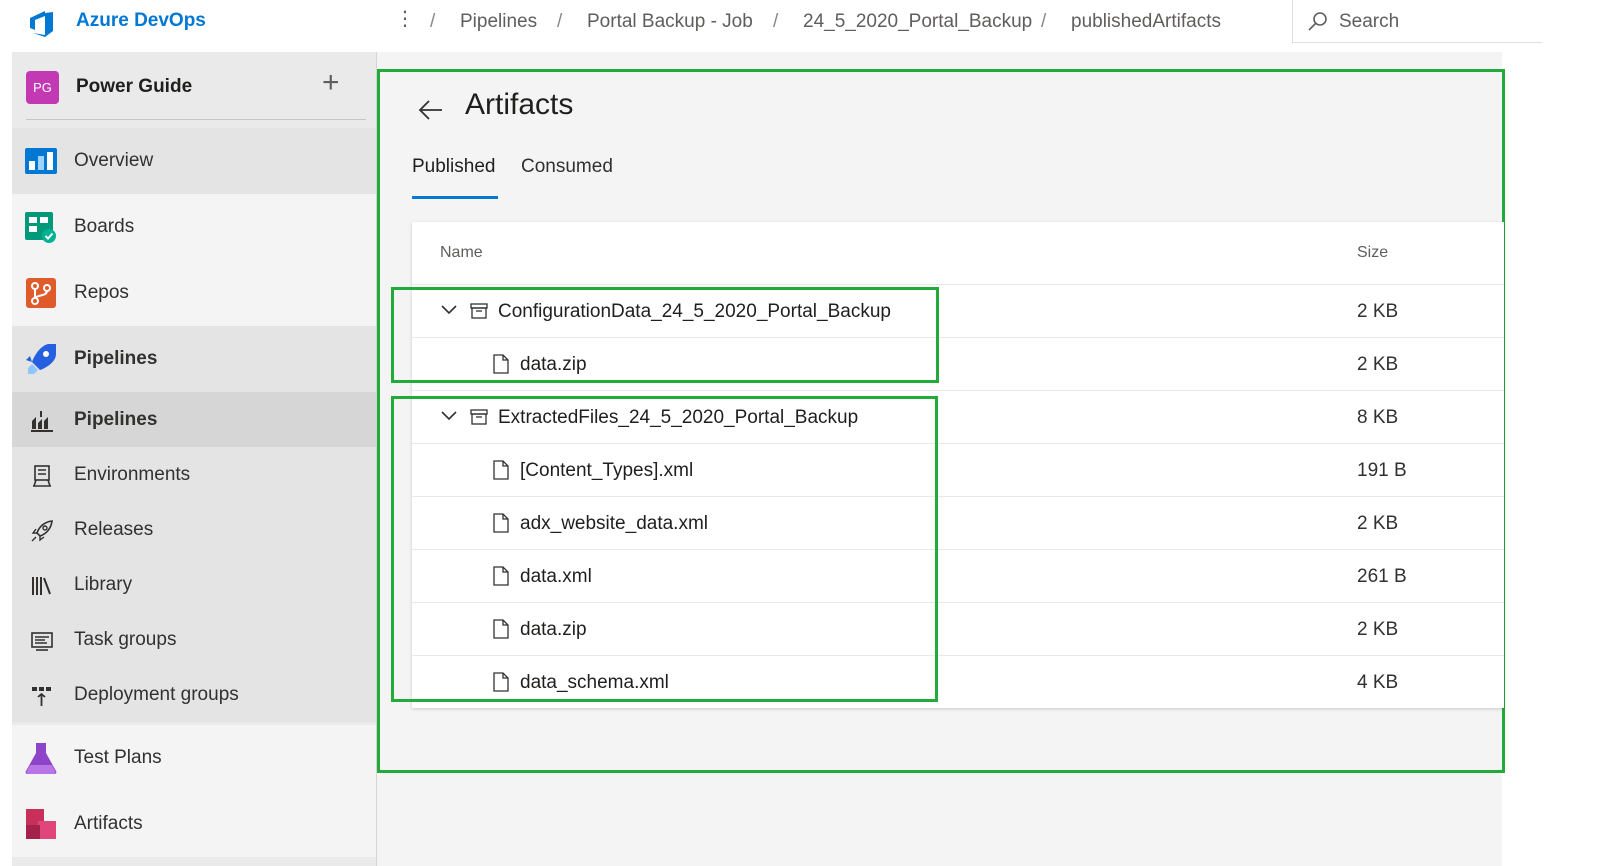 The height and width of the screenshot is (866, 1600). Describe the element at coordinates (114, 160) in the screenshot. I see `sidebar-item-label: Overview` at that location.